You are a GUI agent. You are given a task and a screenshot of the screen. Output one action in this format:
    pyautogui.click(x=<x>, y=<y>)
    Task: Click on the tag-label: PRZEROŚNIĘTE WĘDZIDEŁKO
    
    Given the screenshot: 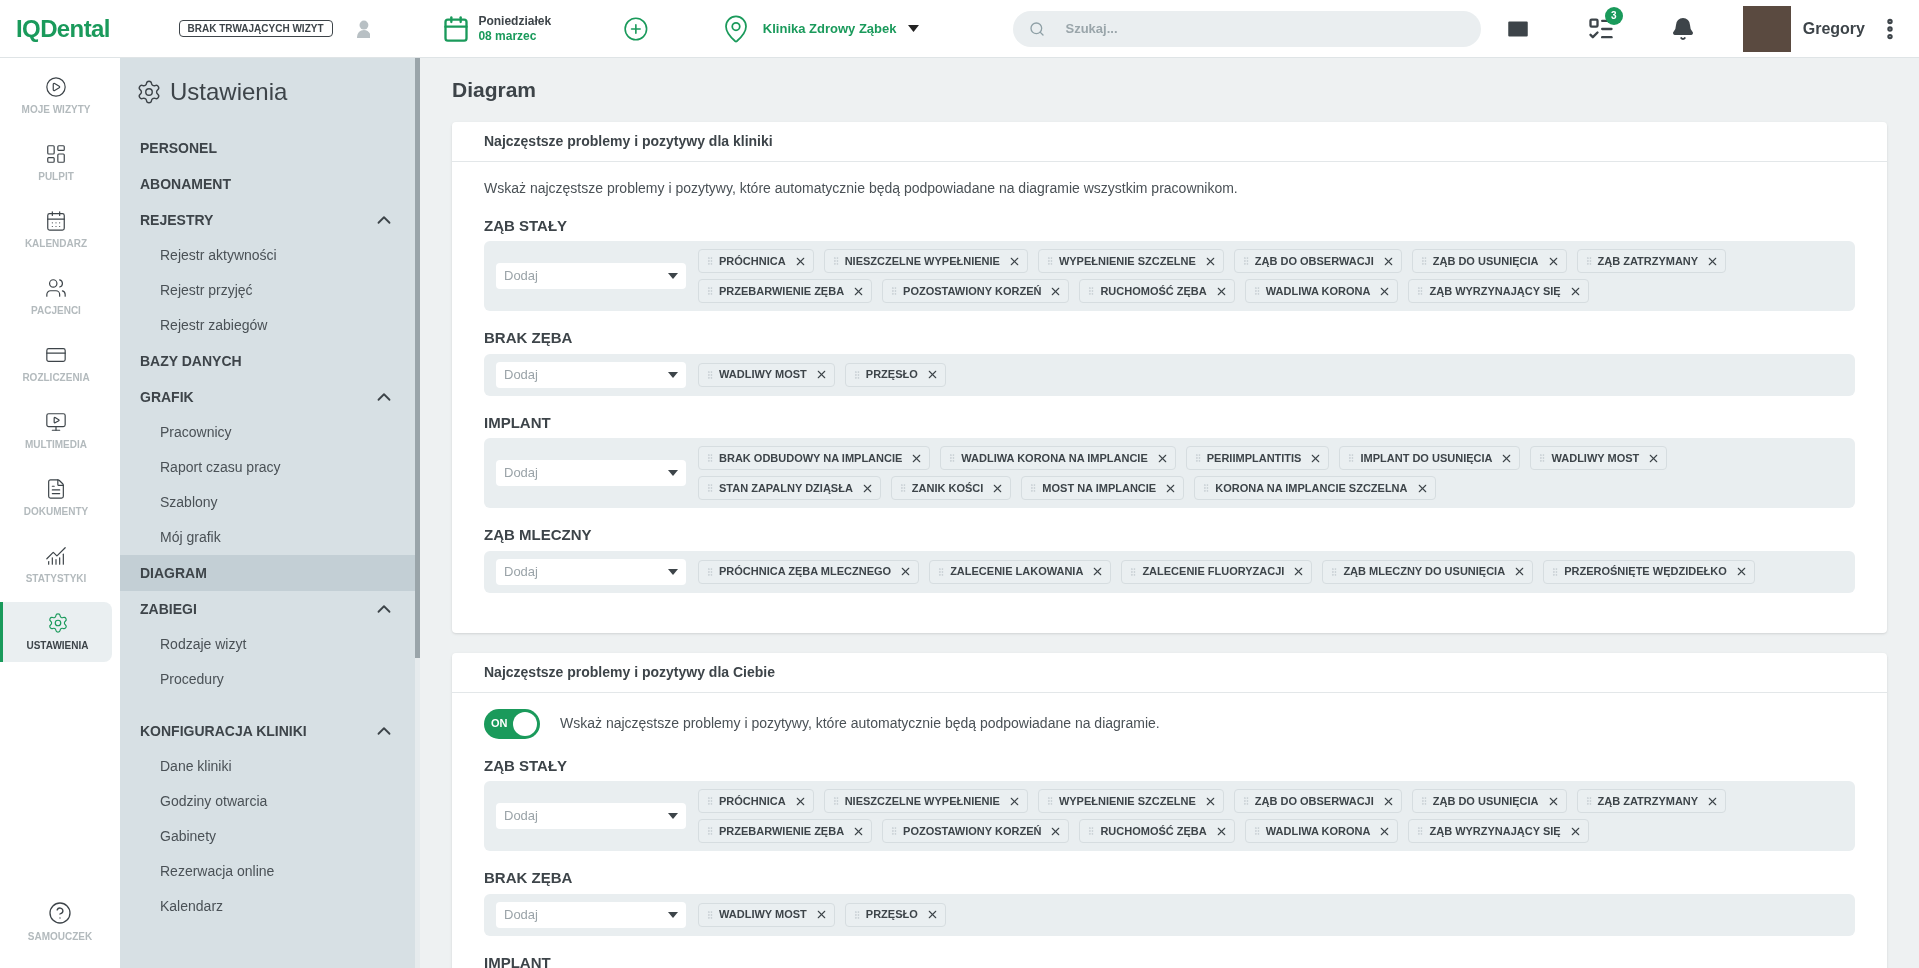 What is the action you would take?
    pyautogui.click(x=1645, y=572)
    